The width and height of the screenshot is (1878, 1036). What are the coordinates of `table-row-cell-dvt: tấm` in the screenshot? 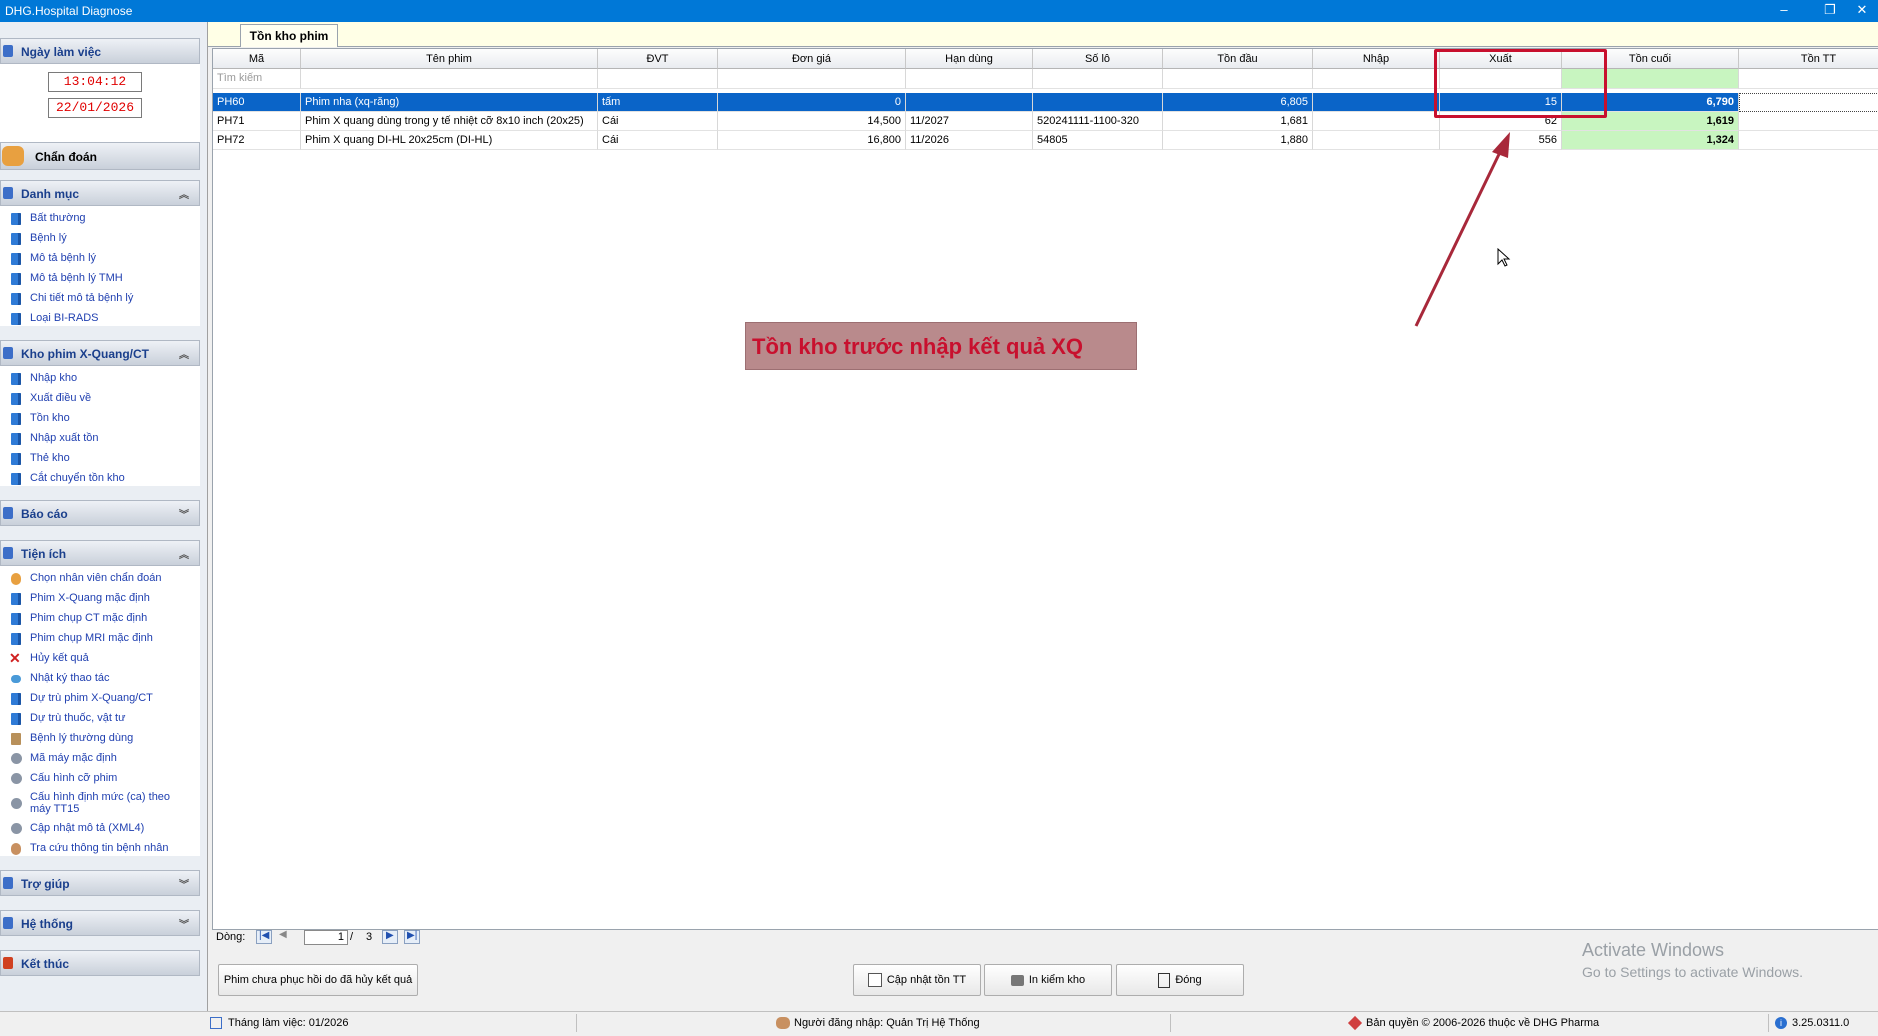 It's located at (658, 102).